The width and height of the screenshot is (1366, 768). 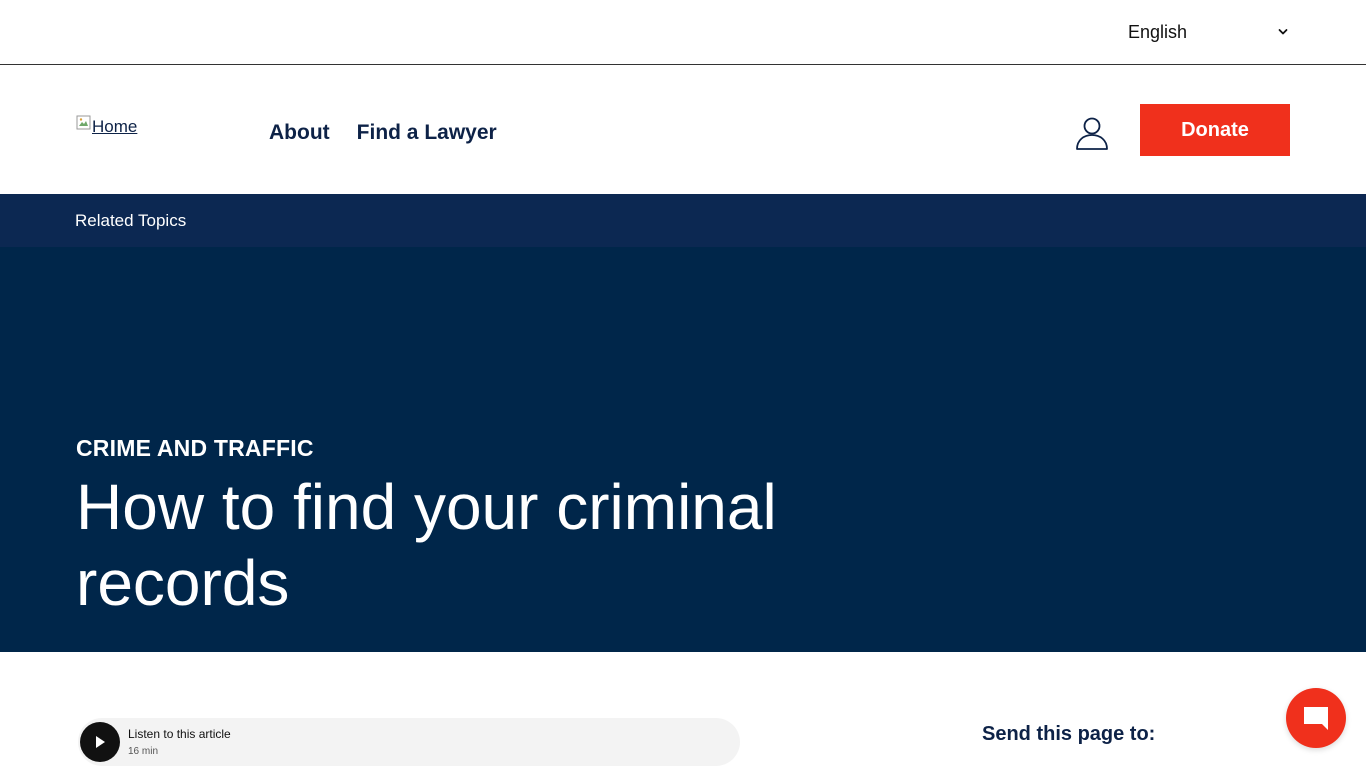 I want to click on language-selected-value: English, so click(x=1158, y=31).